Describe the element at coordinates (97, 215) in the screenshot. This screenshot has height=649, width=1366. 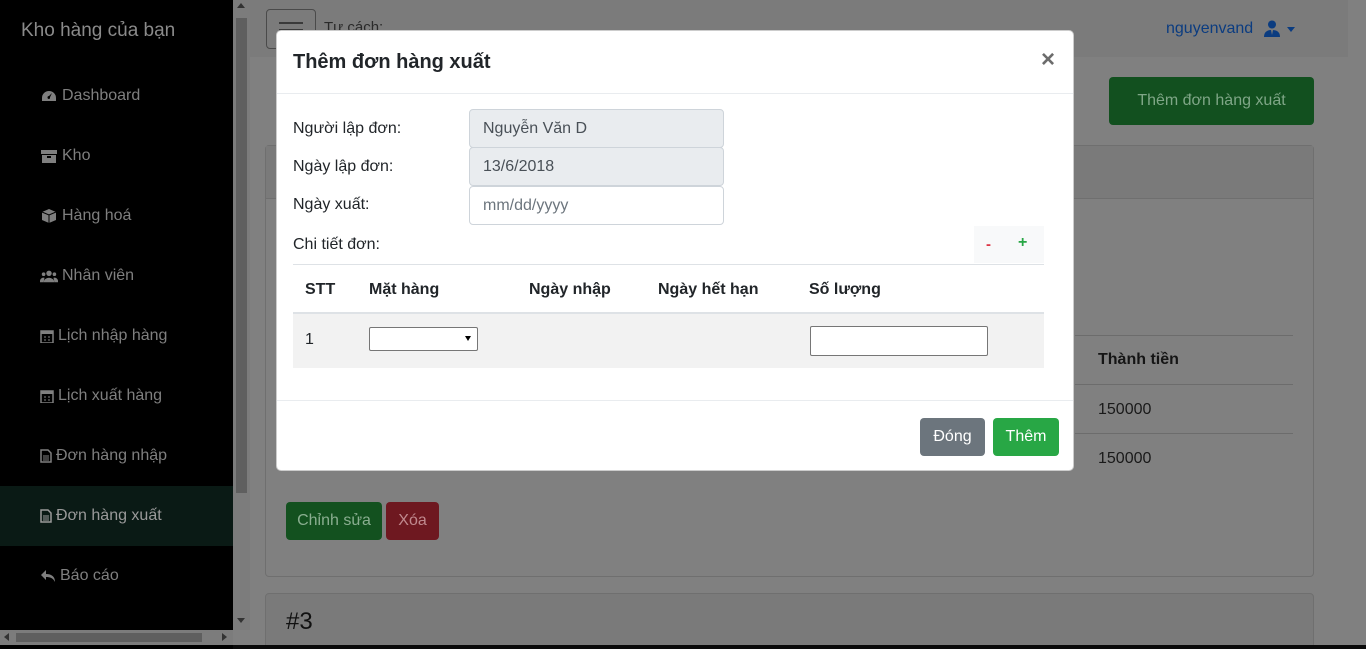
I see `sidebar-item-label: Hàng hoá` at that location.